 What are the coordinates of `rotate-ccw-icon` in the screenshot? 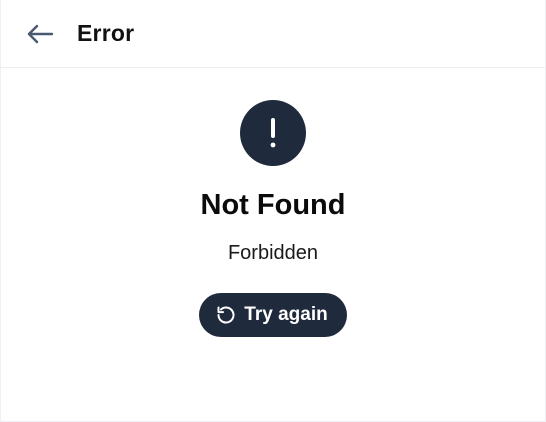 It's located at (226, 315).